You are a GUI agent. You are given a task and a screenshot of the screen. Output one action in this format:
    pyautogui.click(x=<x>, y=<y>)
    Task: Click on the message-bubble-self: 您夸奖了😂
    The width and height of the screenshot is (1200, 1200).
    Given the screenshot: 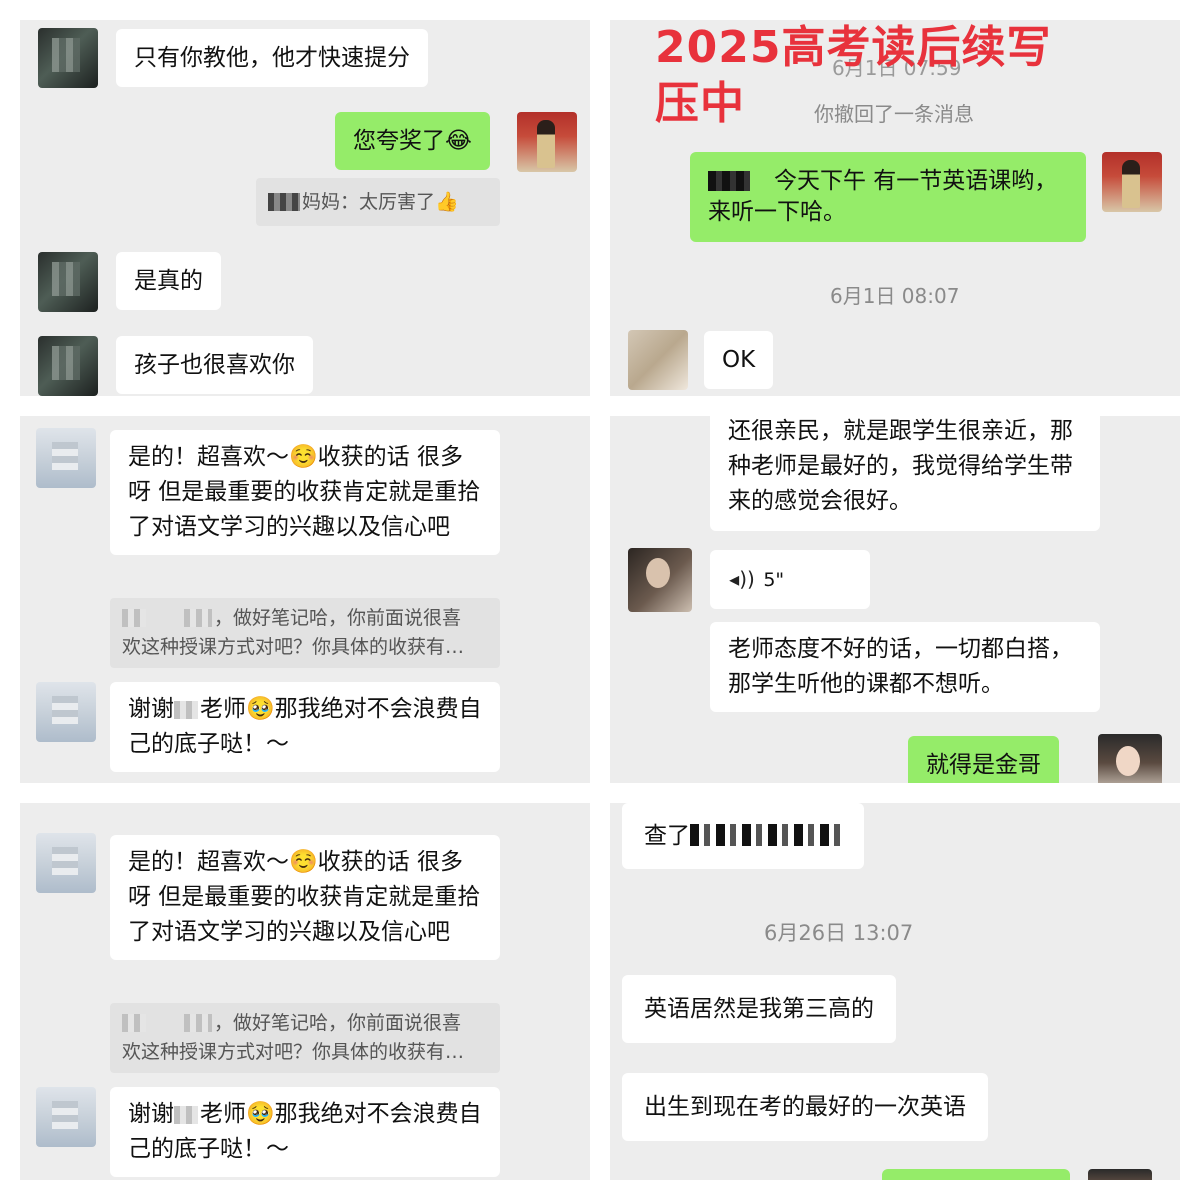 What is the action you would take?
    pyautogui.click(x=412, y=141)
    